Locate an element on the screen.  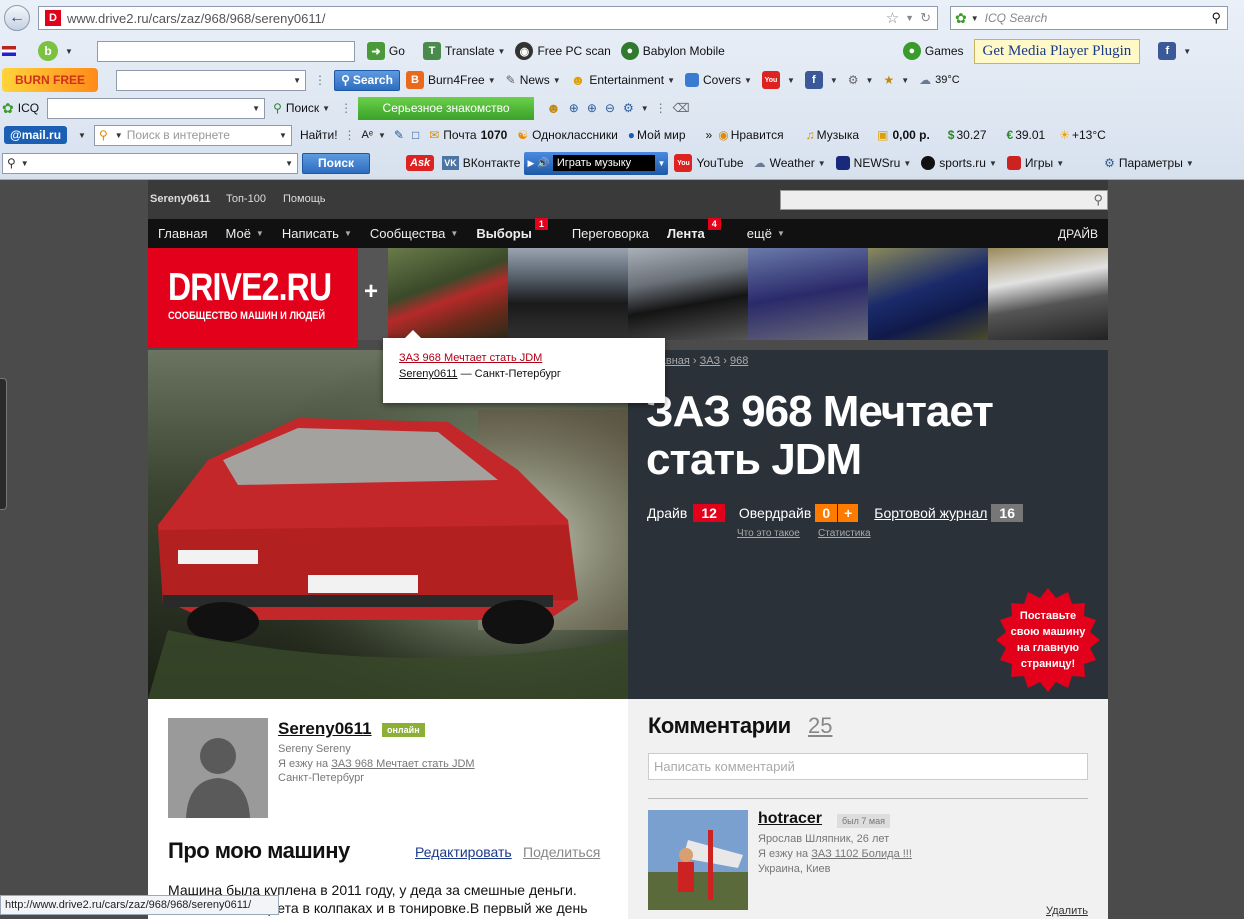
delete-comment-link: Удалить is located at coordinates (1067, 911).